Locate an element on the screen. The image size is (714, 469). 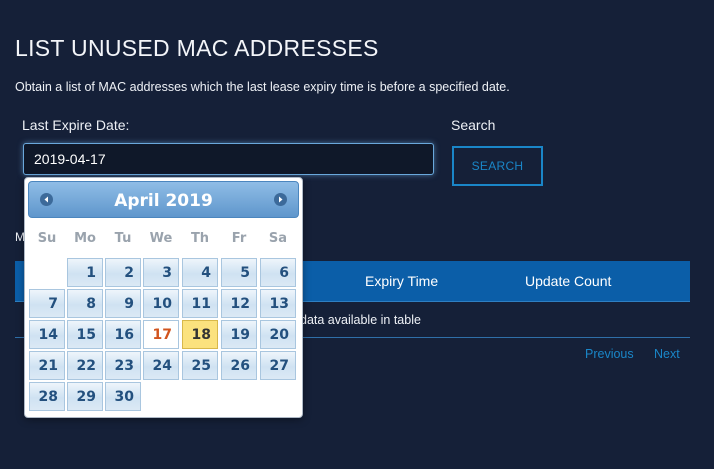
weekday-header: Th is located at coordinates (200, 238).